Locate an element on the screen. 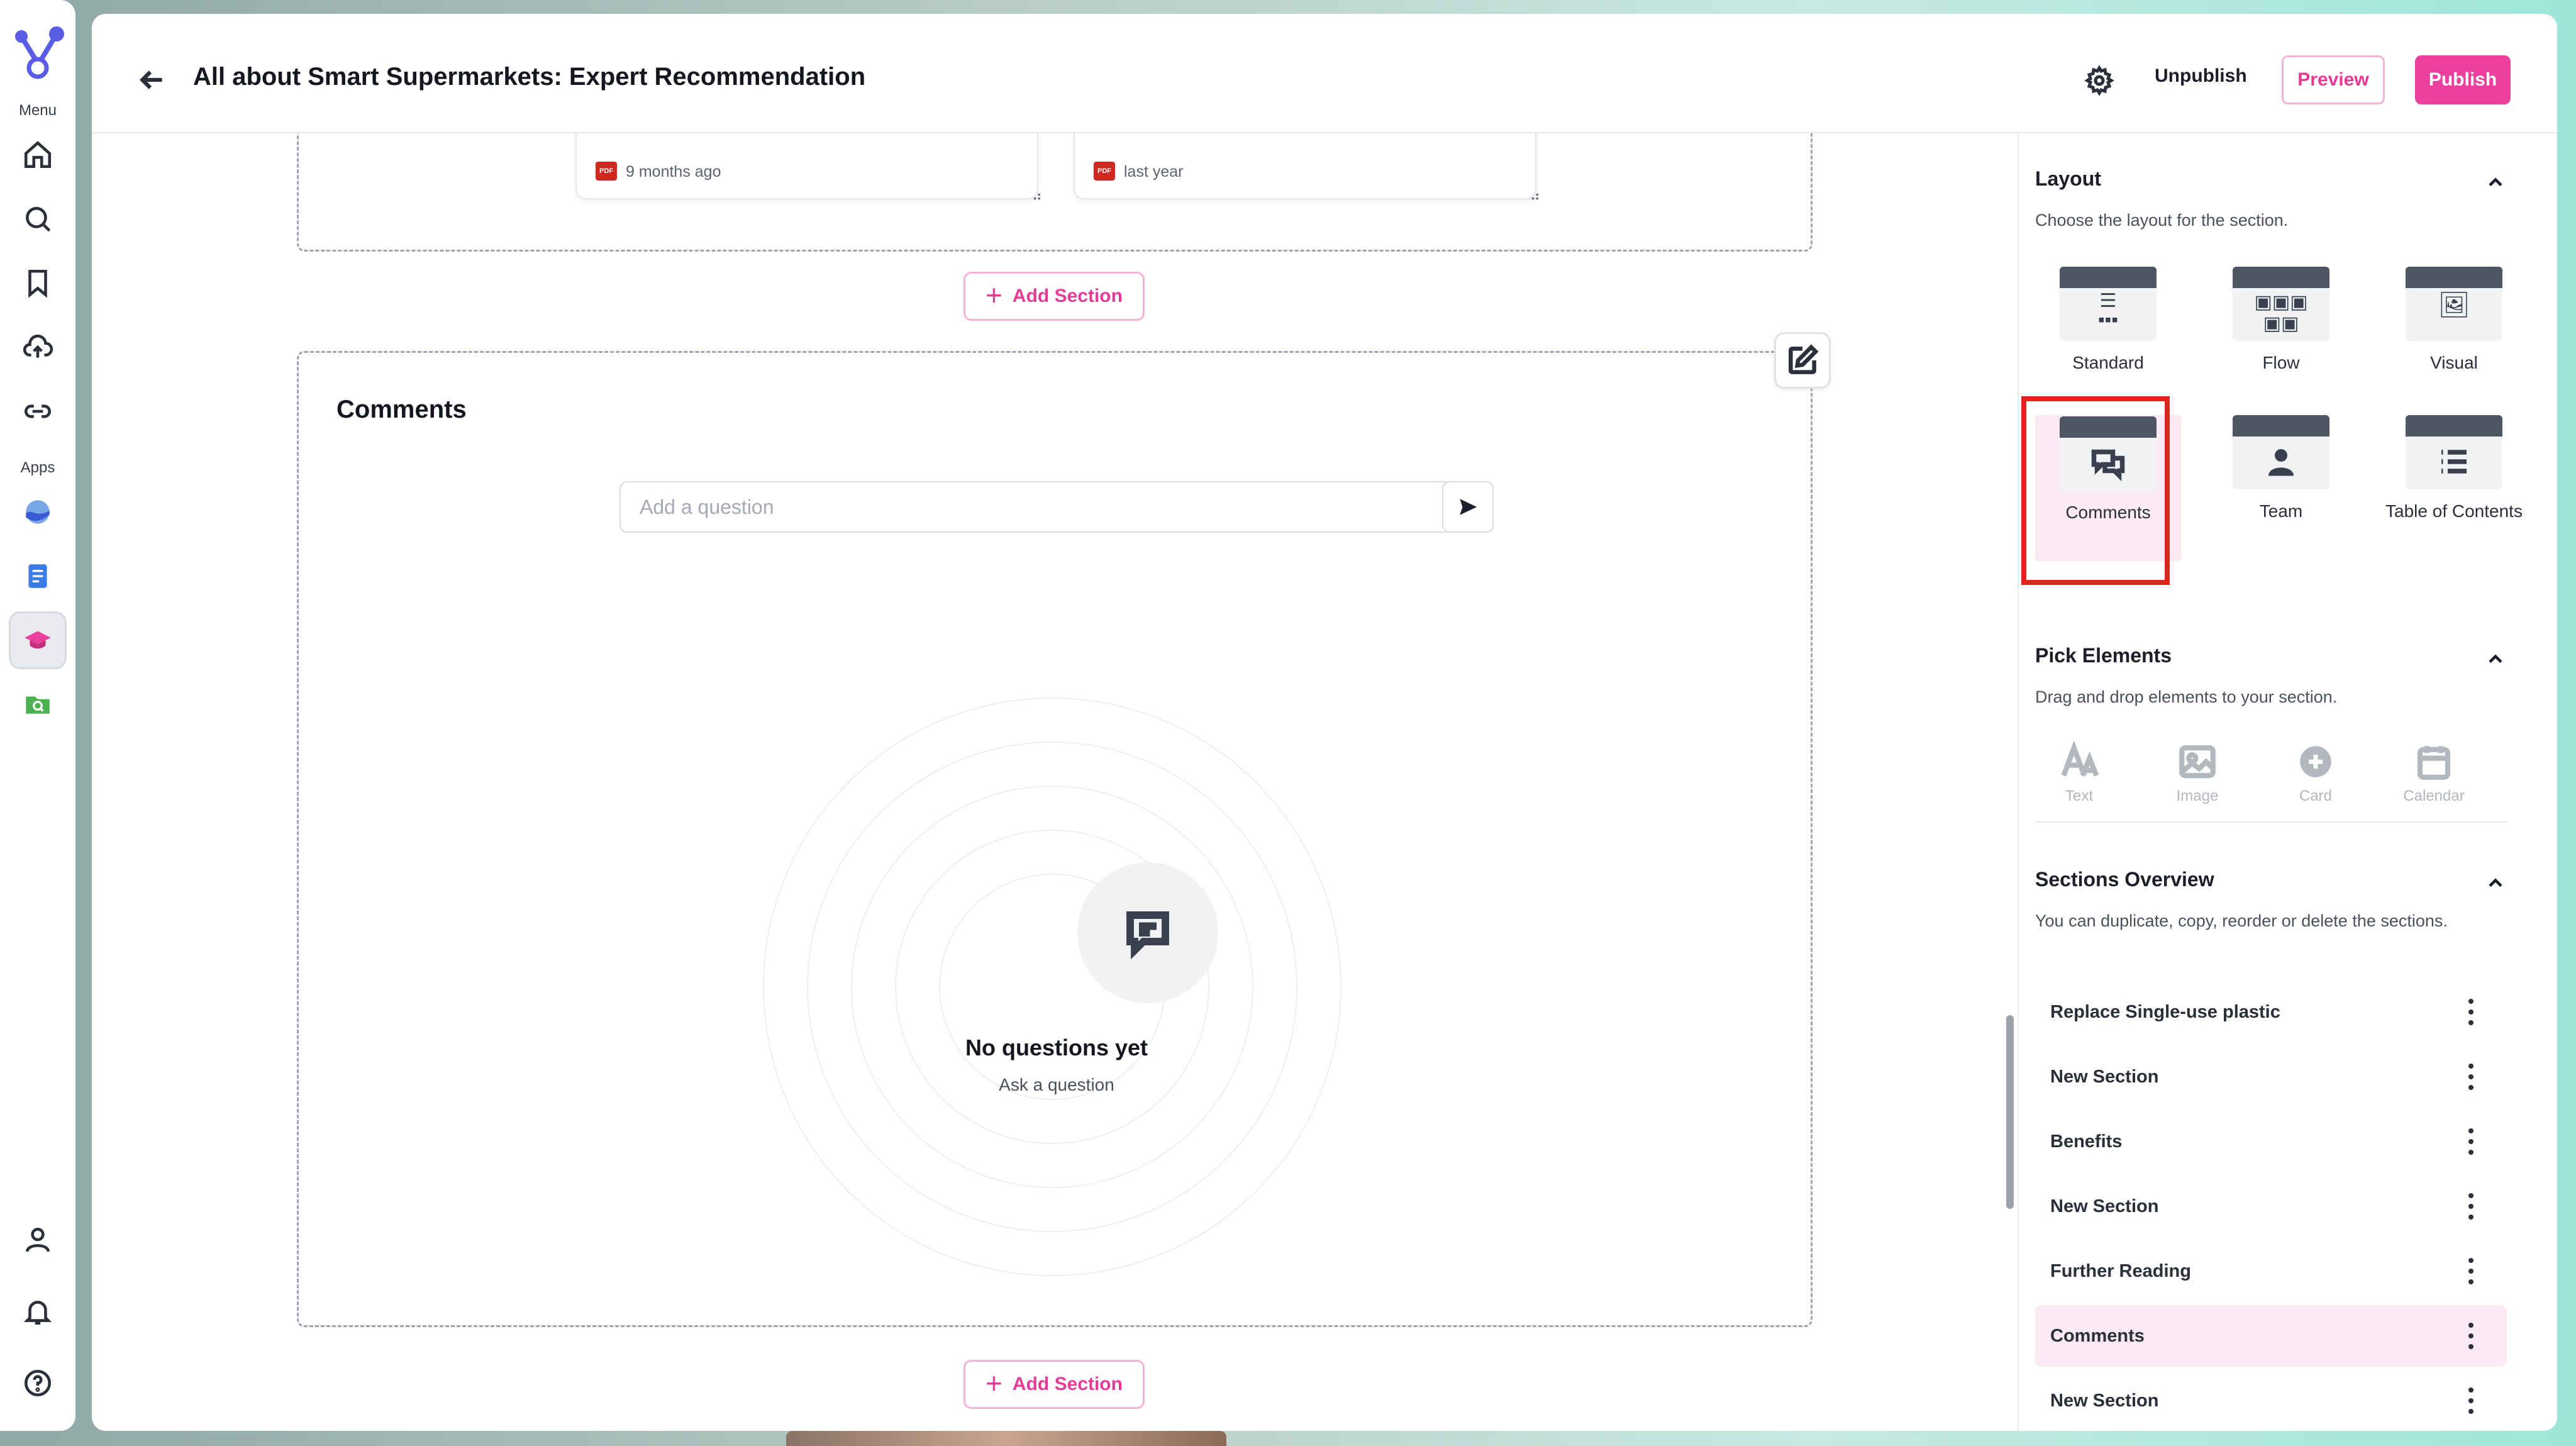 The height and width of the screenshot is (1446, 2576). flow-layout-icon: ▣▣▣ ▣▣ is located at coordinates (2281, 304).